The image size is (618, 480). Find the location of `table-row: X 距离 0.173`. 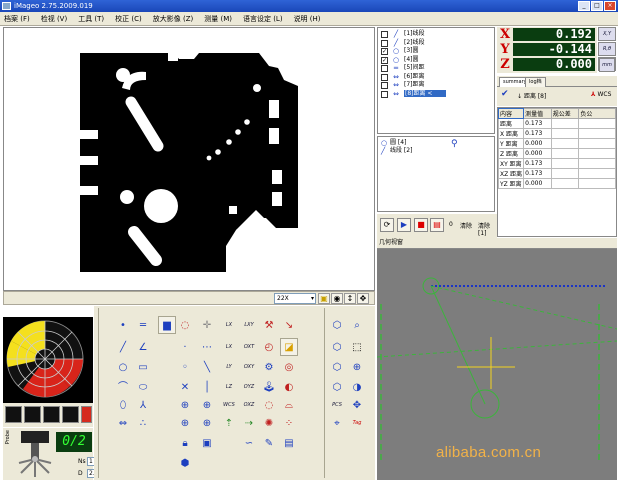

table-row: X 距离 0.173 is located at coordinates (556, 133).